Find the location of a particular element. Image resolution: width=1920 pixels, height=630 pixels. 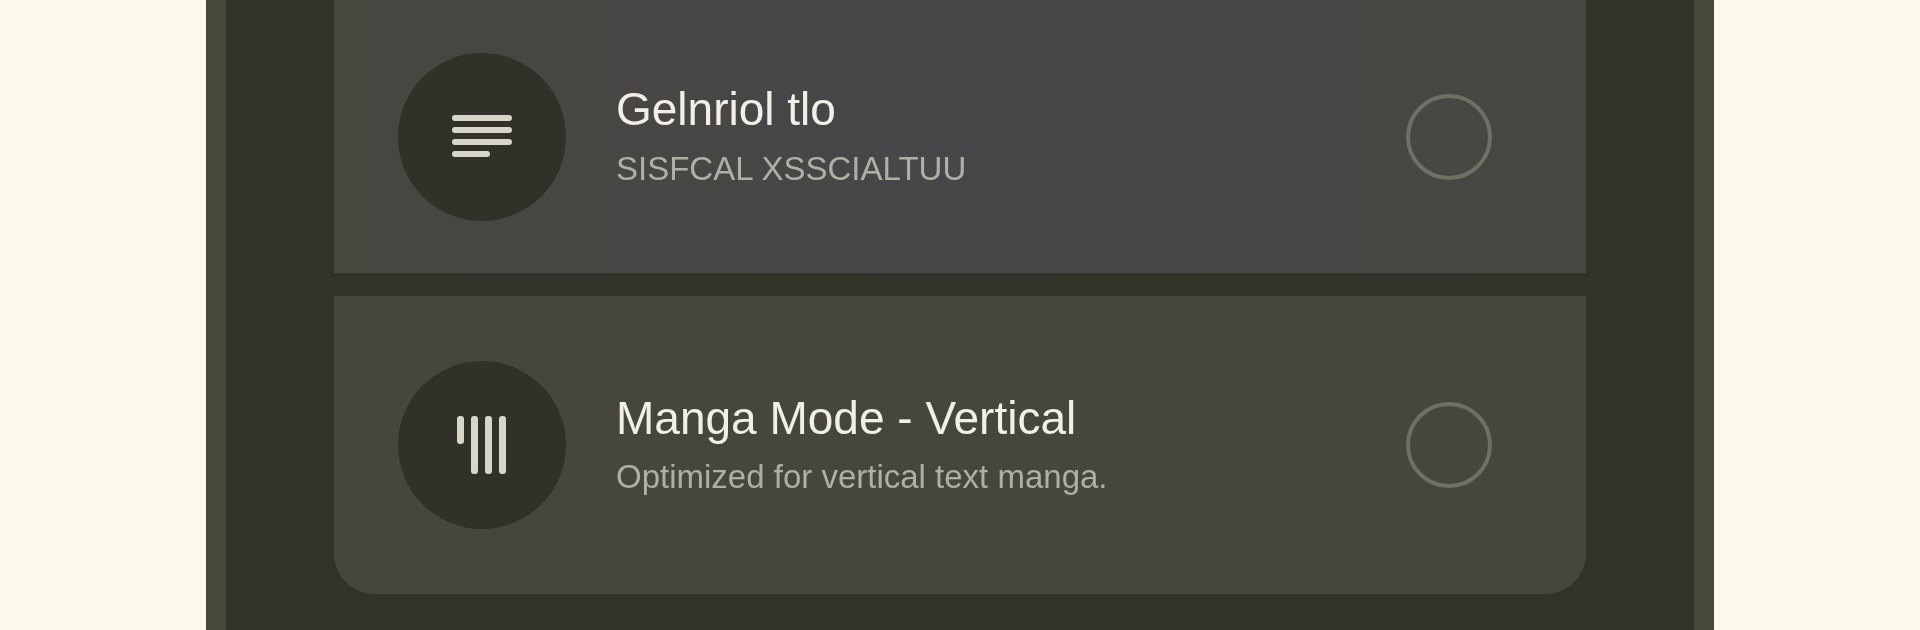

option-description: SISFCAL XSSCIALTUU is located at coordinates (791, 168).